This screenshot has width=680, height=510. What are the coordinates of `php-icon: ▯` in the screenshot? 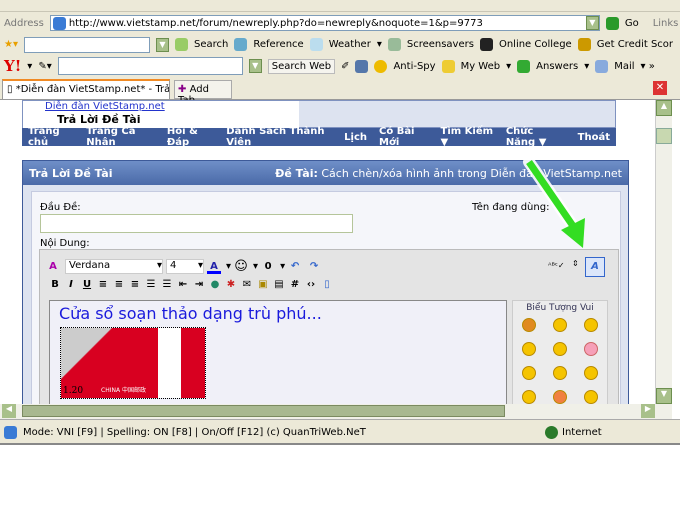 It's located at (327, 285).